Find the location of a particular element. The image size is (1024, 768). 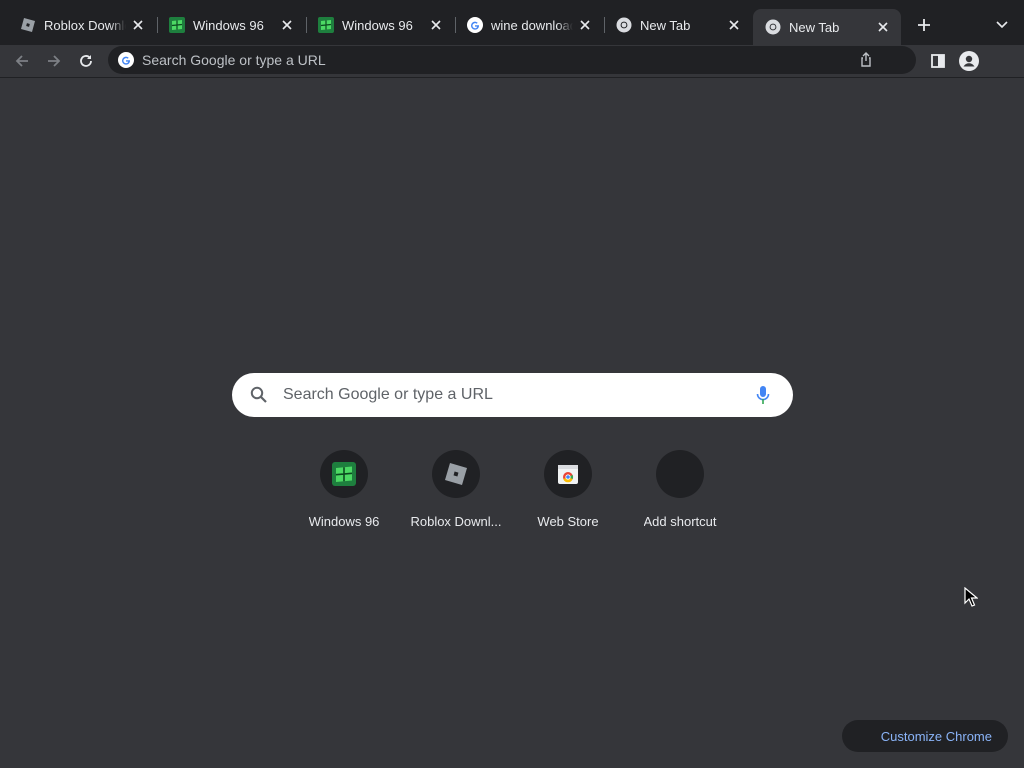

tab-new-tab-active: New Tab is located at coordinates (827, 27).